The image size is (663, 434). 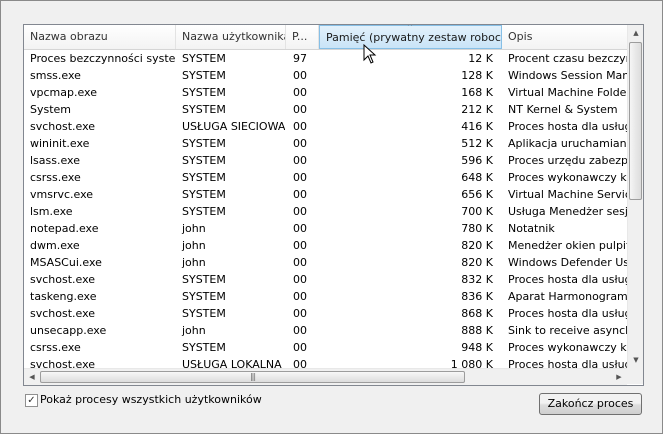 I want to click on process-name: vmsrvc.exe, so click(x=62, y=194).